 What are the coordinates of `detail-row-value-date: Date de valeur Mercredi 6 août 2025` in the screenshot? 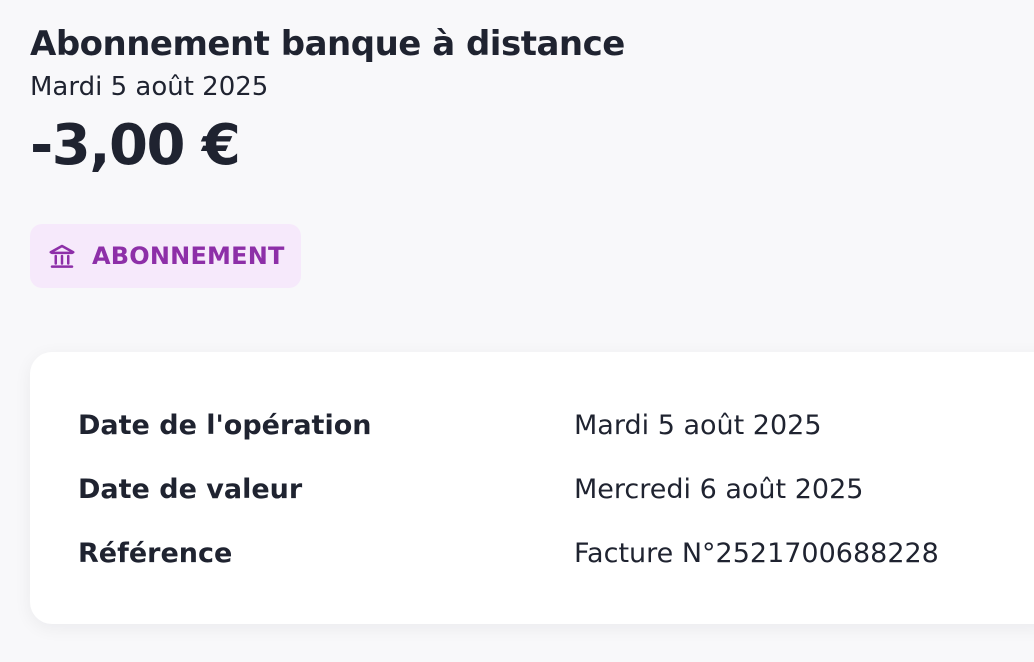 It's located at (548, 489).